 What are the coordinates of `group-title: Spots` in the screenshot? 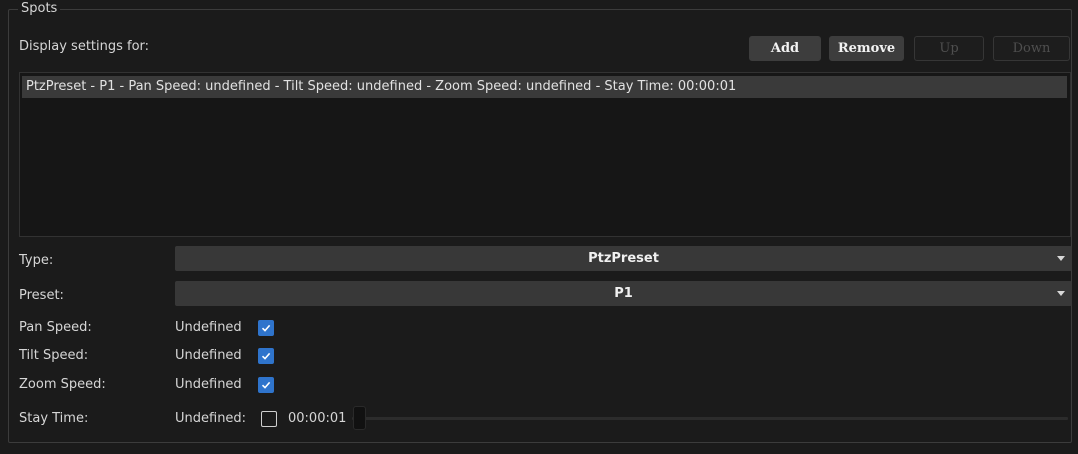 It's located at (39, 9).